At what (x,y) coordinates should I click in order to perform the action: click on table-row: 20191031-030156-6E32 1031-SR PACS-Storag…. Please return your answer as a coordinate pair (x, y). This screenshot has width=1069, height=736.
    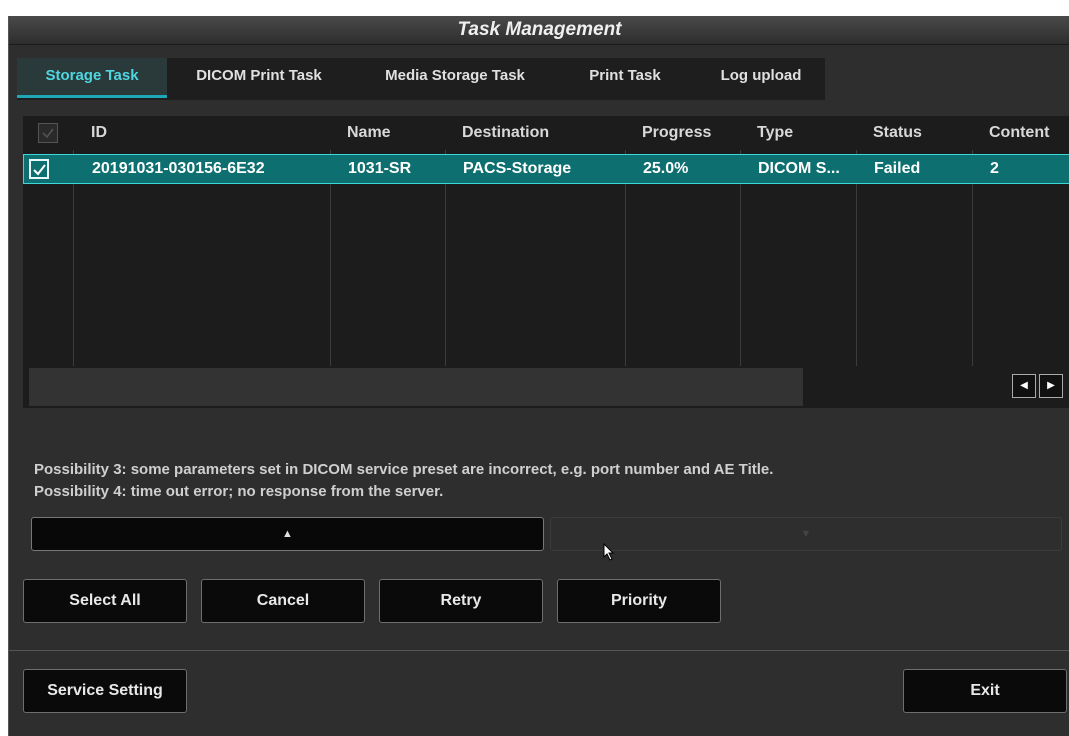
    Looking at the image, I should click on (546, 169).